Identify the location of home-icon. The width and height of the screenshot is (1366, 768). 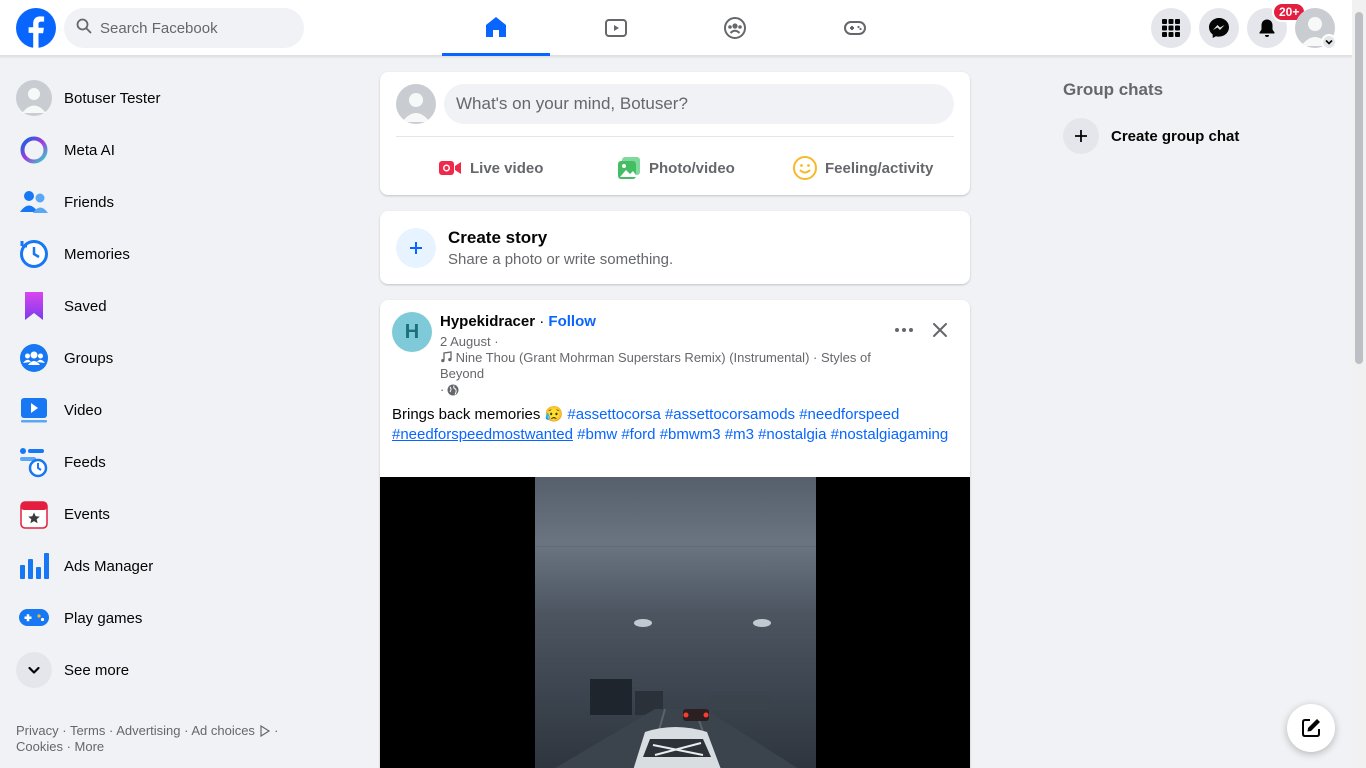
(496, 26).